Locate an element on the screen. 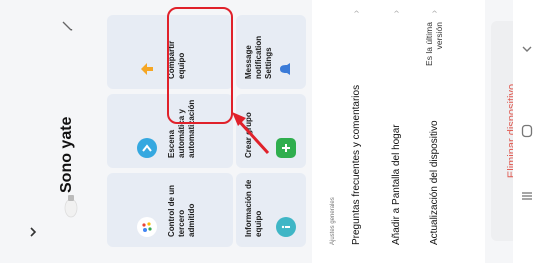 This screenshot has height=263, width=540. home-screen-label: Añadir a Pantalla del hogar is located at coordinates (396, 184).